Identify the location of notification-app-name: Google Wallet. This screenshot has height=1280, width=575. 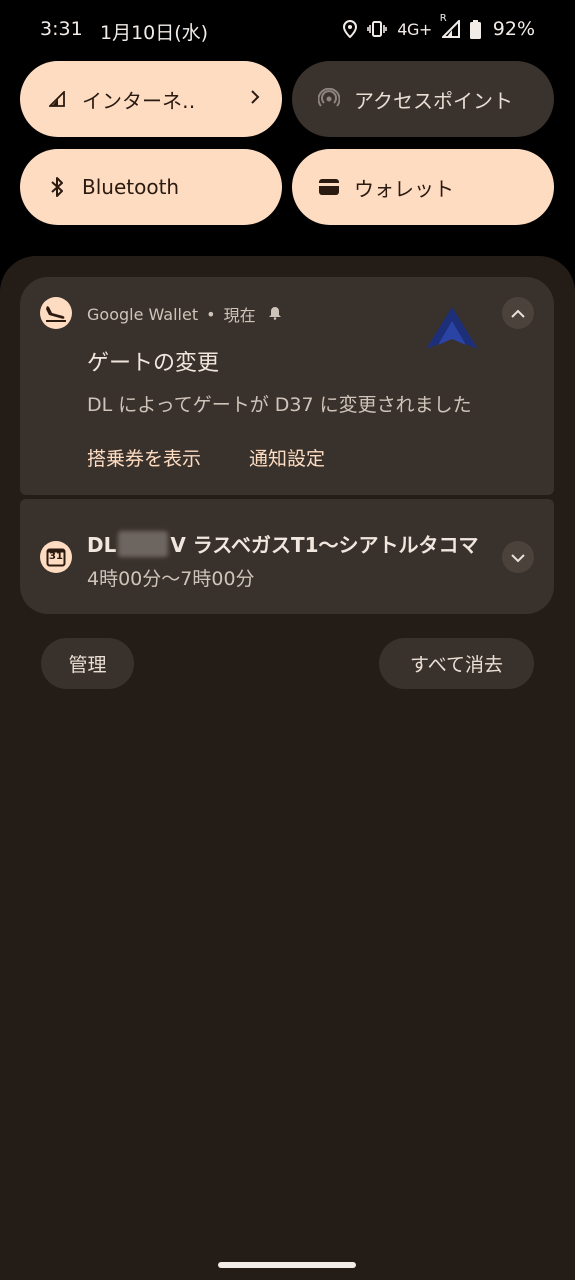
(143, 314).